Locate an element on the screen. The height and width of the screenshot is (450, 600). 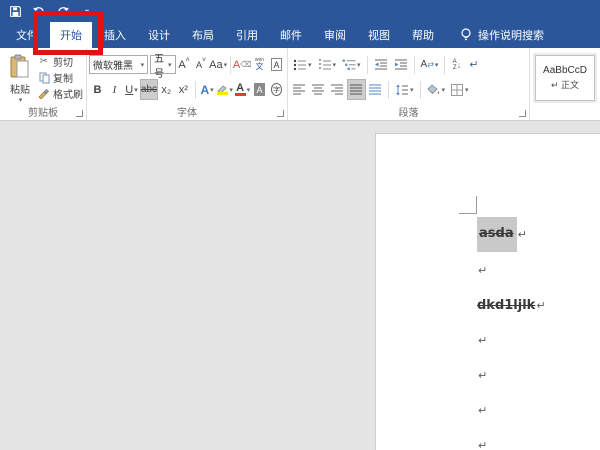
tab-mailings: 邮件 is located at coordinates (291, 35).